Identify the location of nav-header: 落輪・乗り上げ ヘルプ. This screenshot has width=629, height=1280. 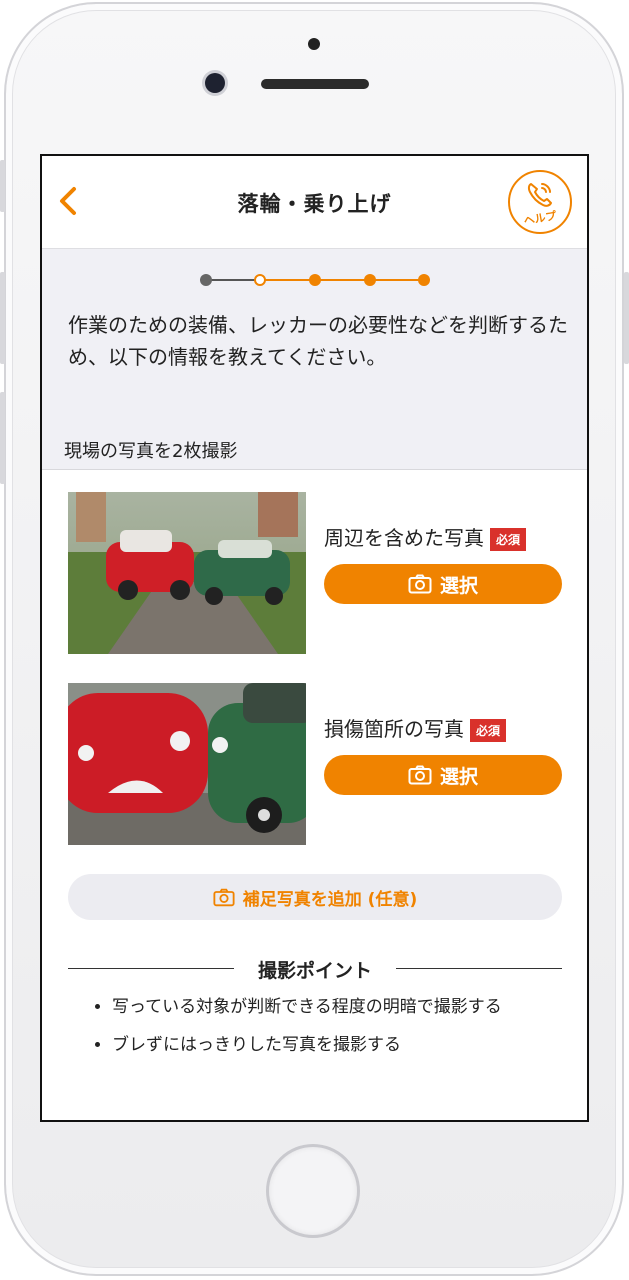
(314, 202).